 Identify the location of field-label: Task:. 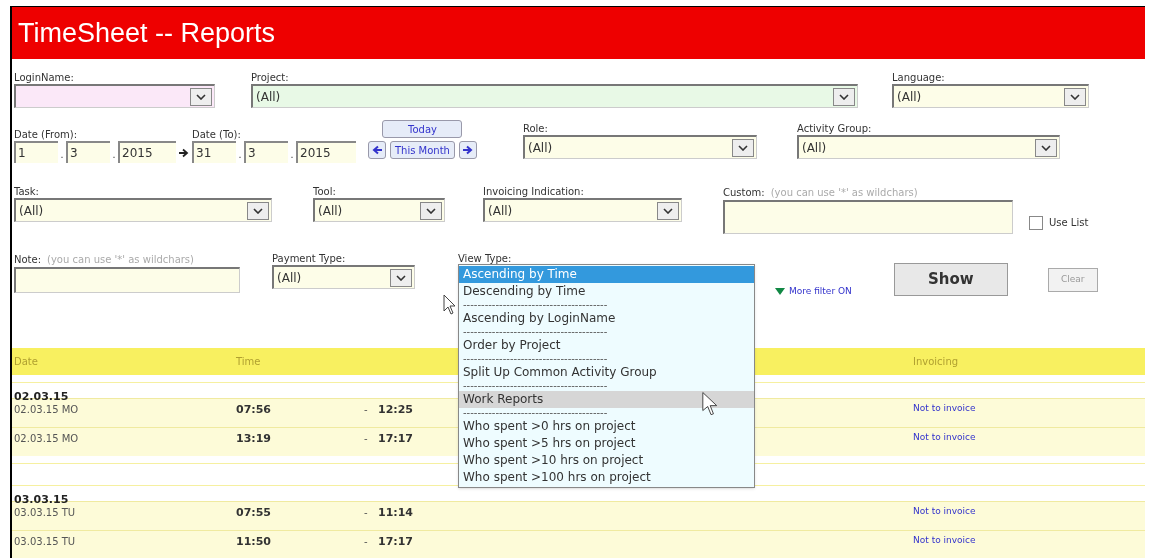
(26, 191).